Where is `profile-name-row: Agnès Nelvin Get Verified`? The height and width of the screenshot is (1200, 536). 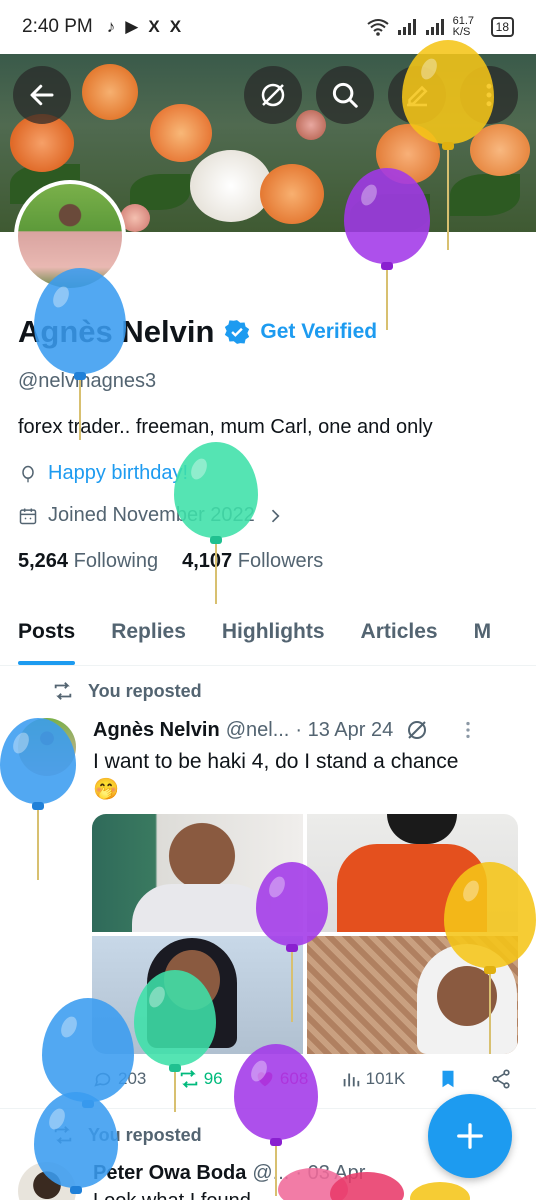
profile-name-row: Agnès Nelvin Get Verified is located at coordinates (197, 332).